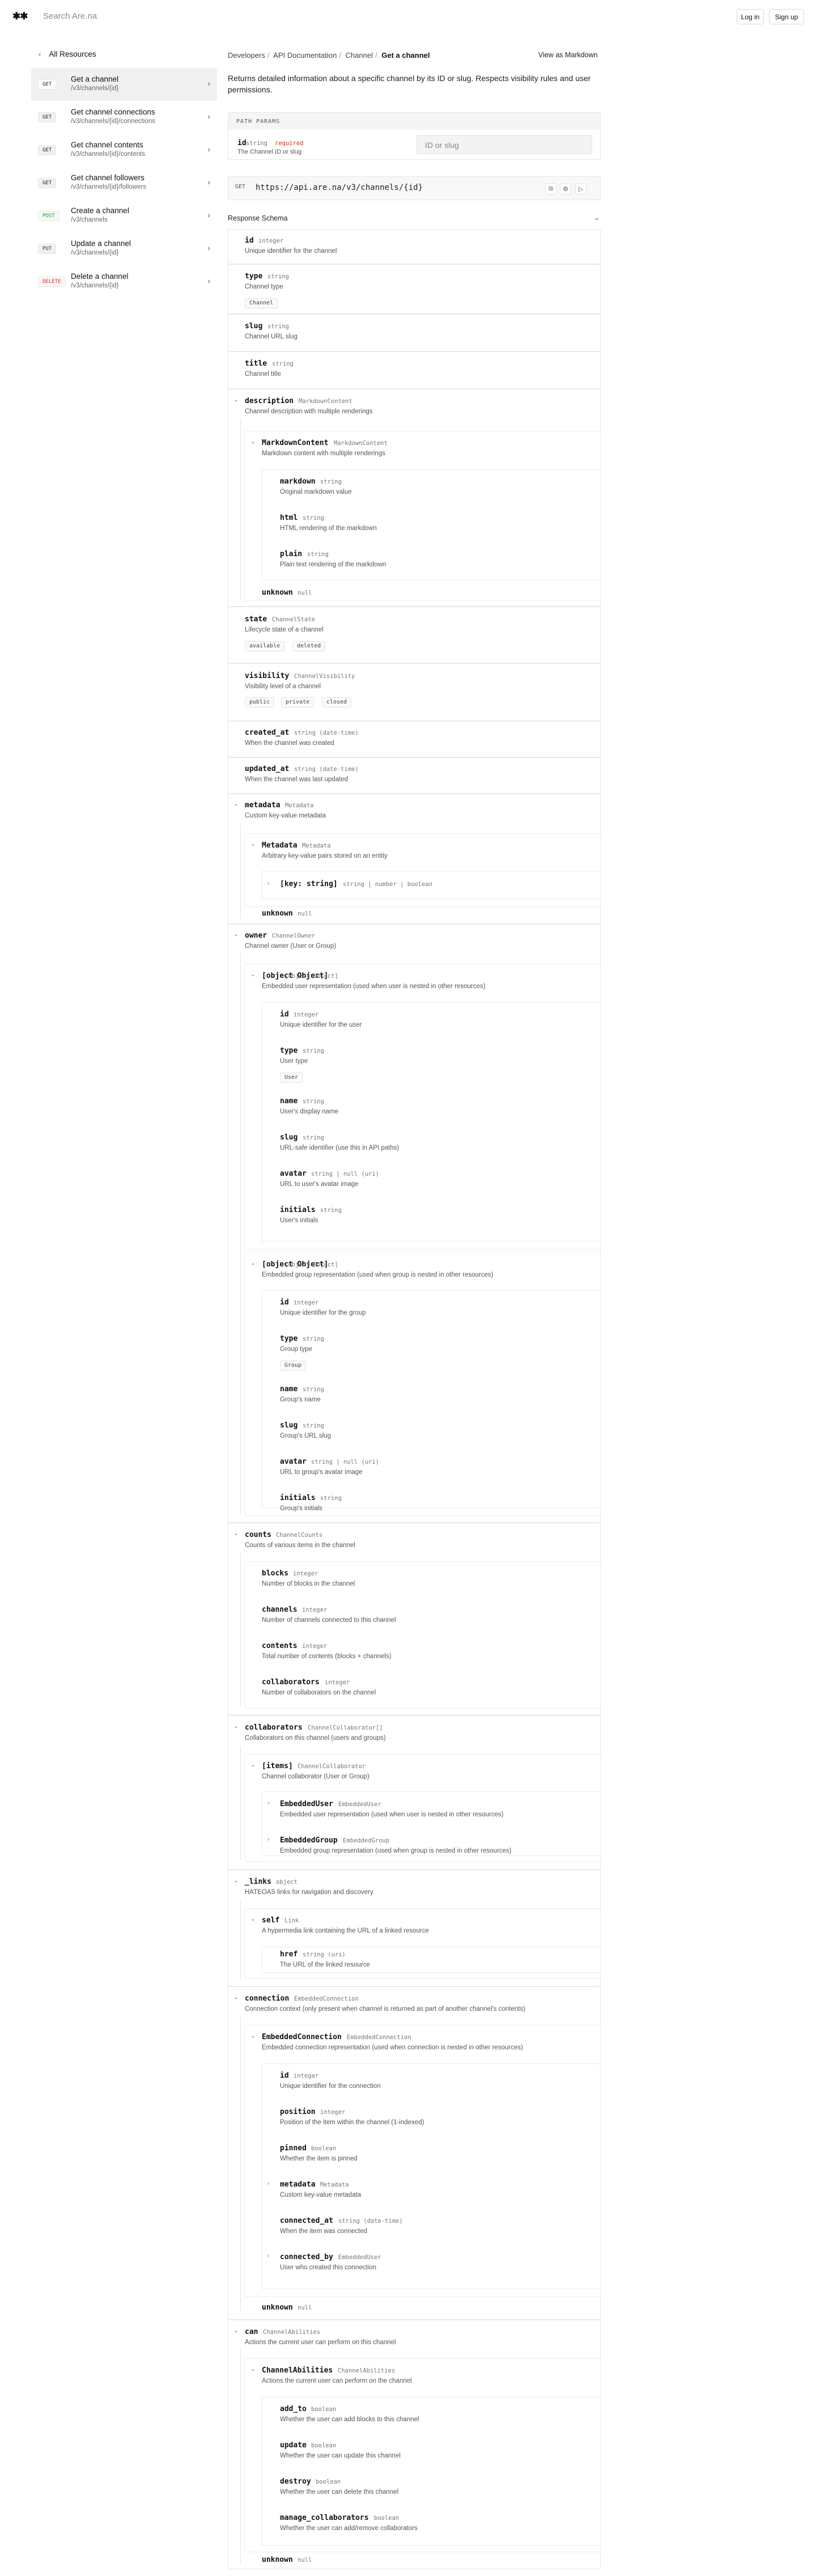  Describe the element at coordinates (267, 676) in the screenshot. I see `field-name: visibility` at that location.